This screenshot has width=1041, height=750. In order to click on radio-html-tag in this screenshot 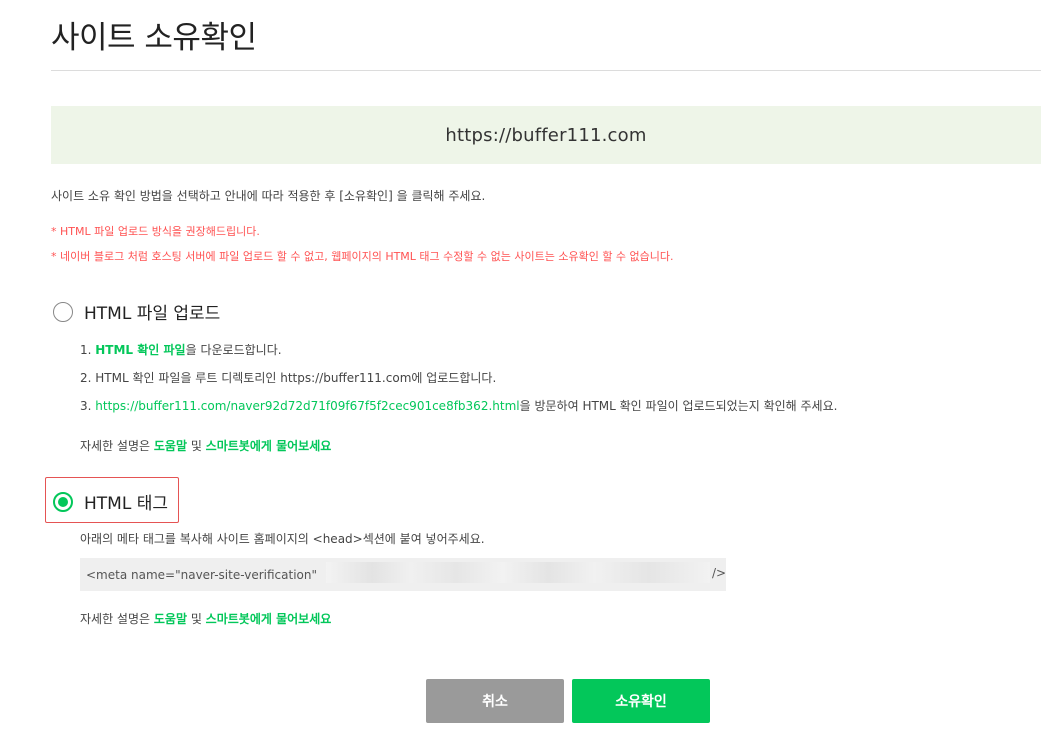, I will do `click(63, 501)`.